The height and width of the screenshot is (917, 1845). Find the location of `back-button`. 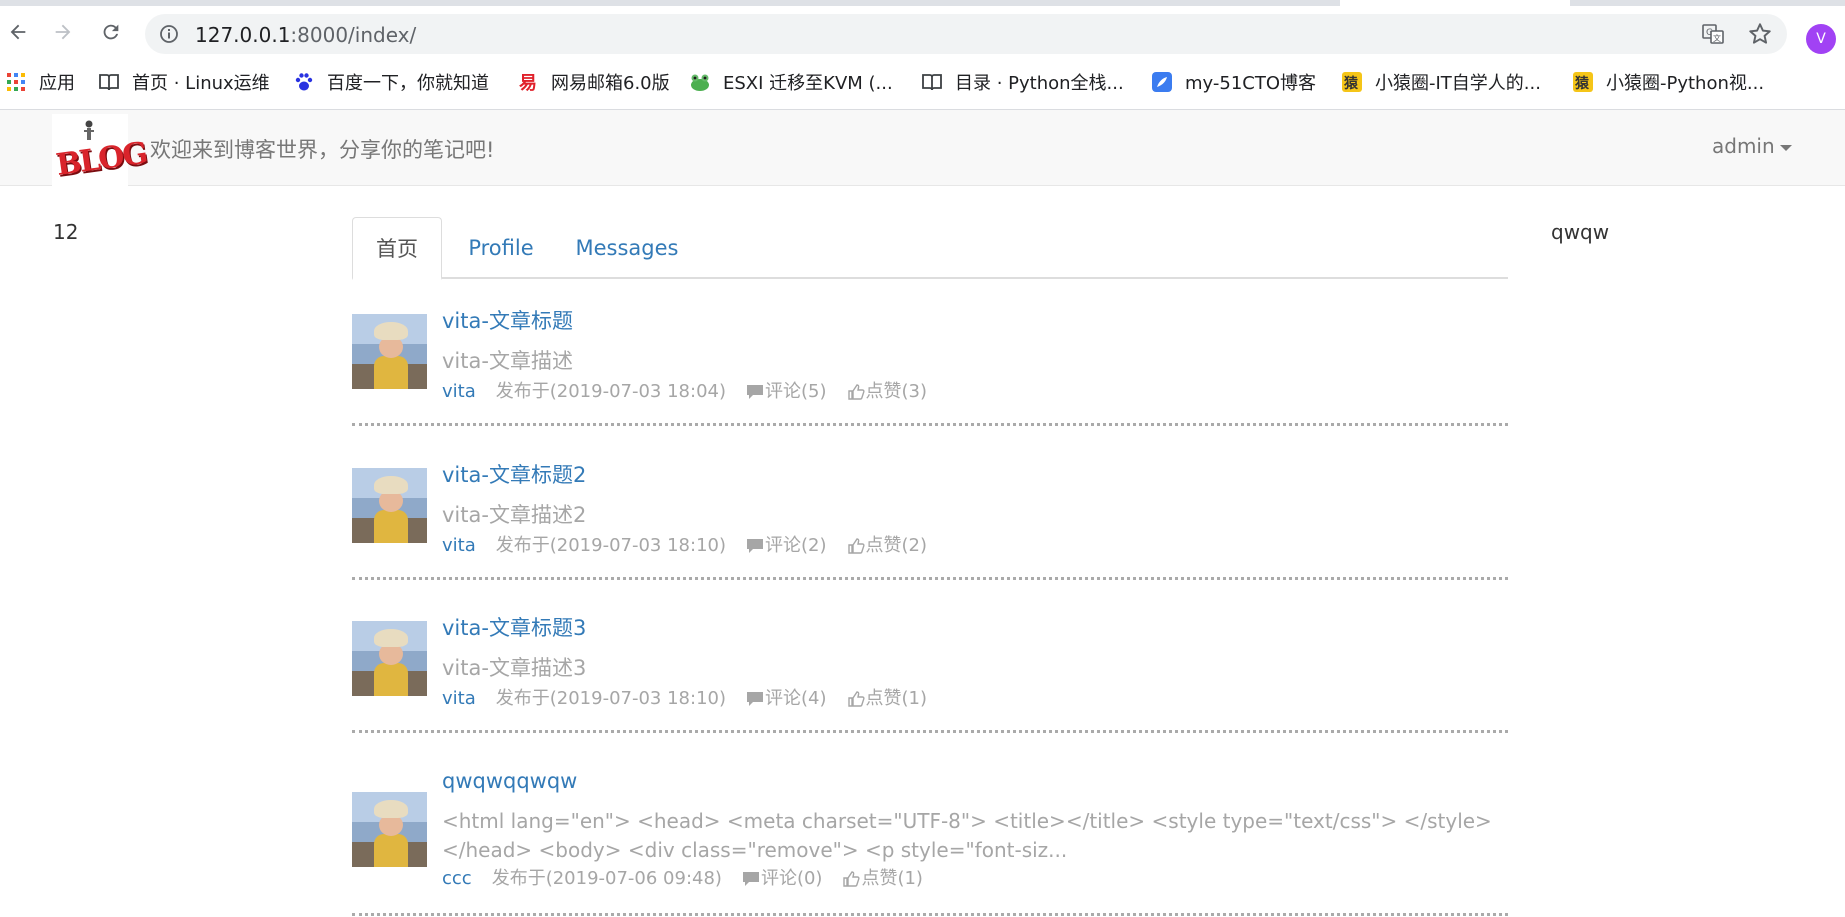

back-button is located at coordinates (18, 32).